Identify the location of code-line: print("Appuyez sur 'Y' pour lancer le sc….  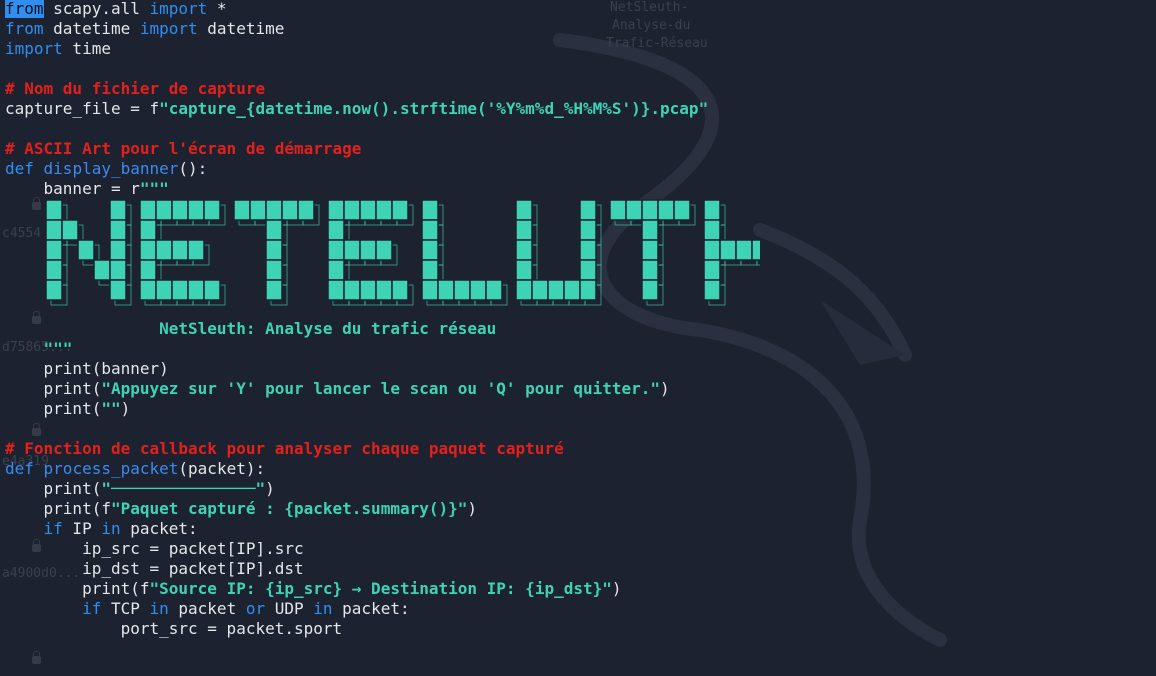
(337, 388).